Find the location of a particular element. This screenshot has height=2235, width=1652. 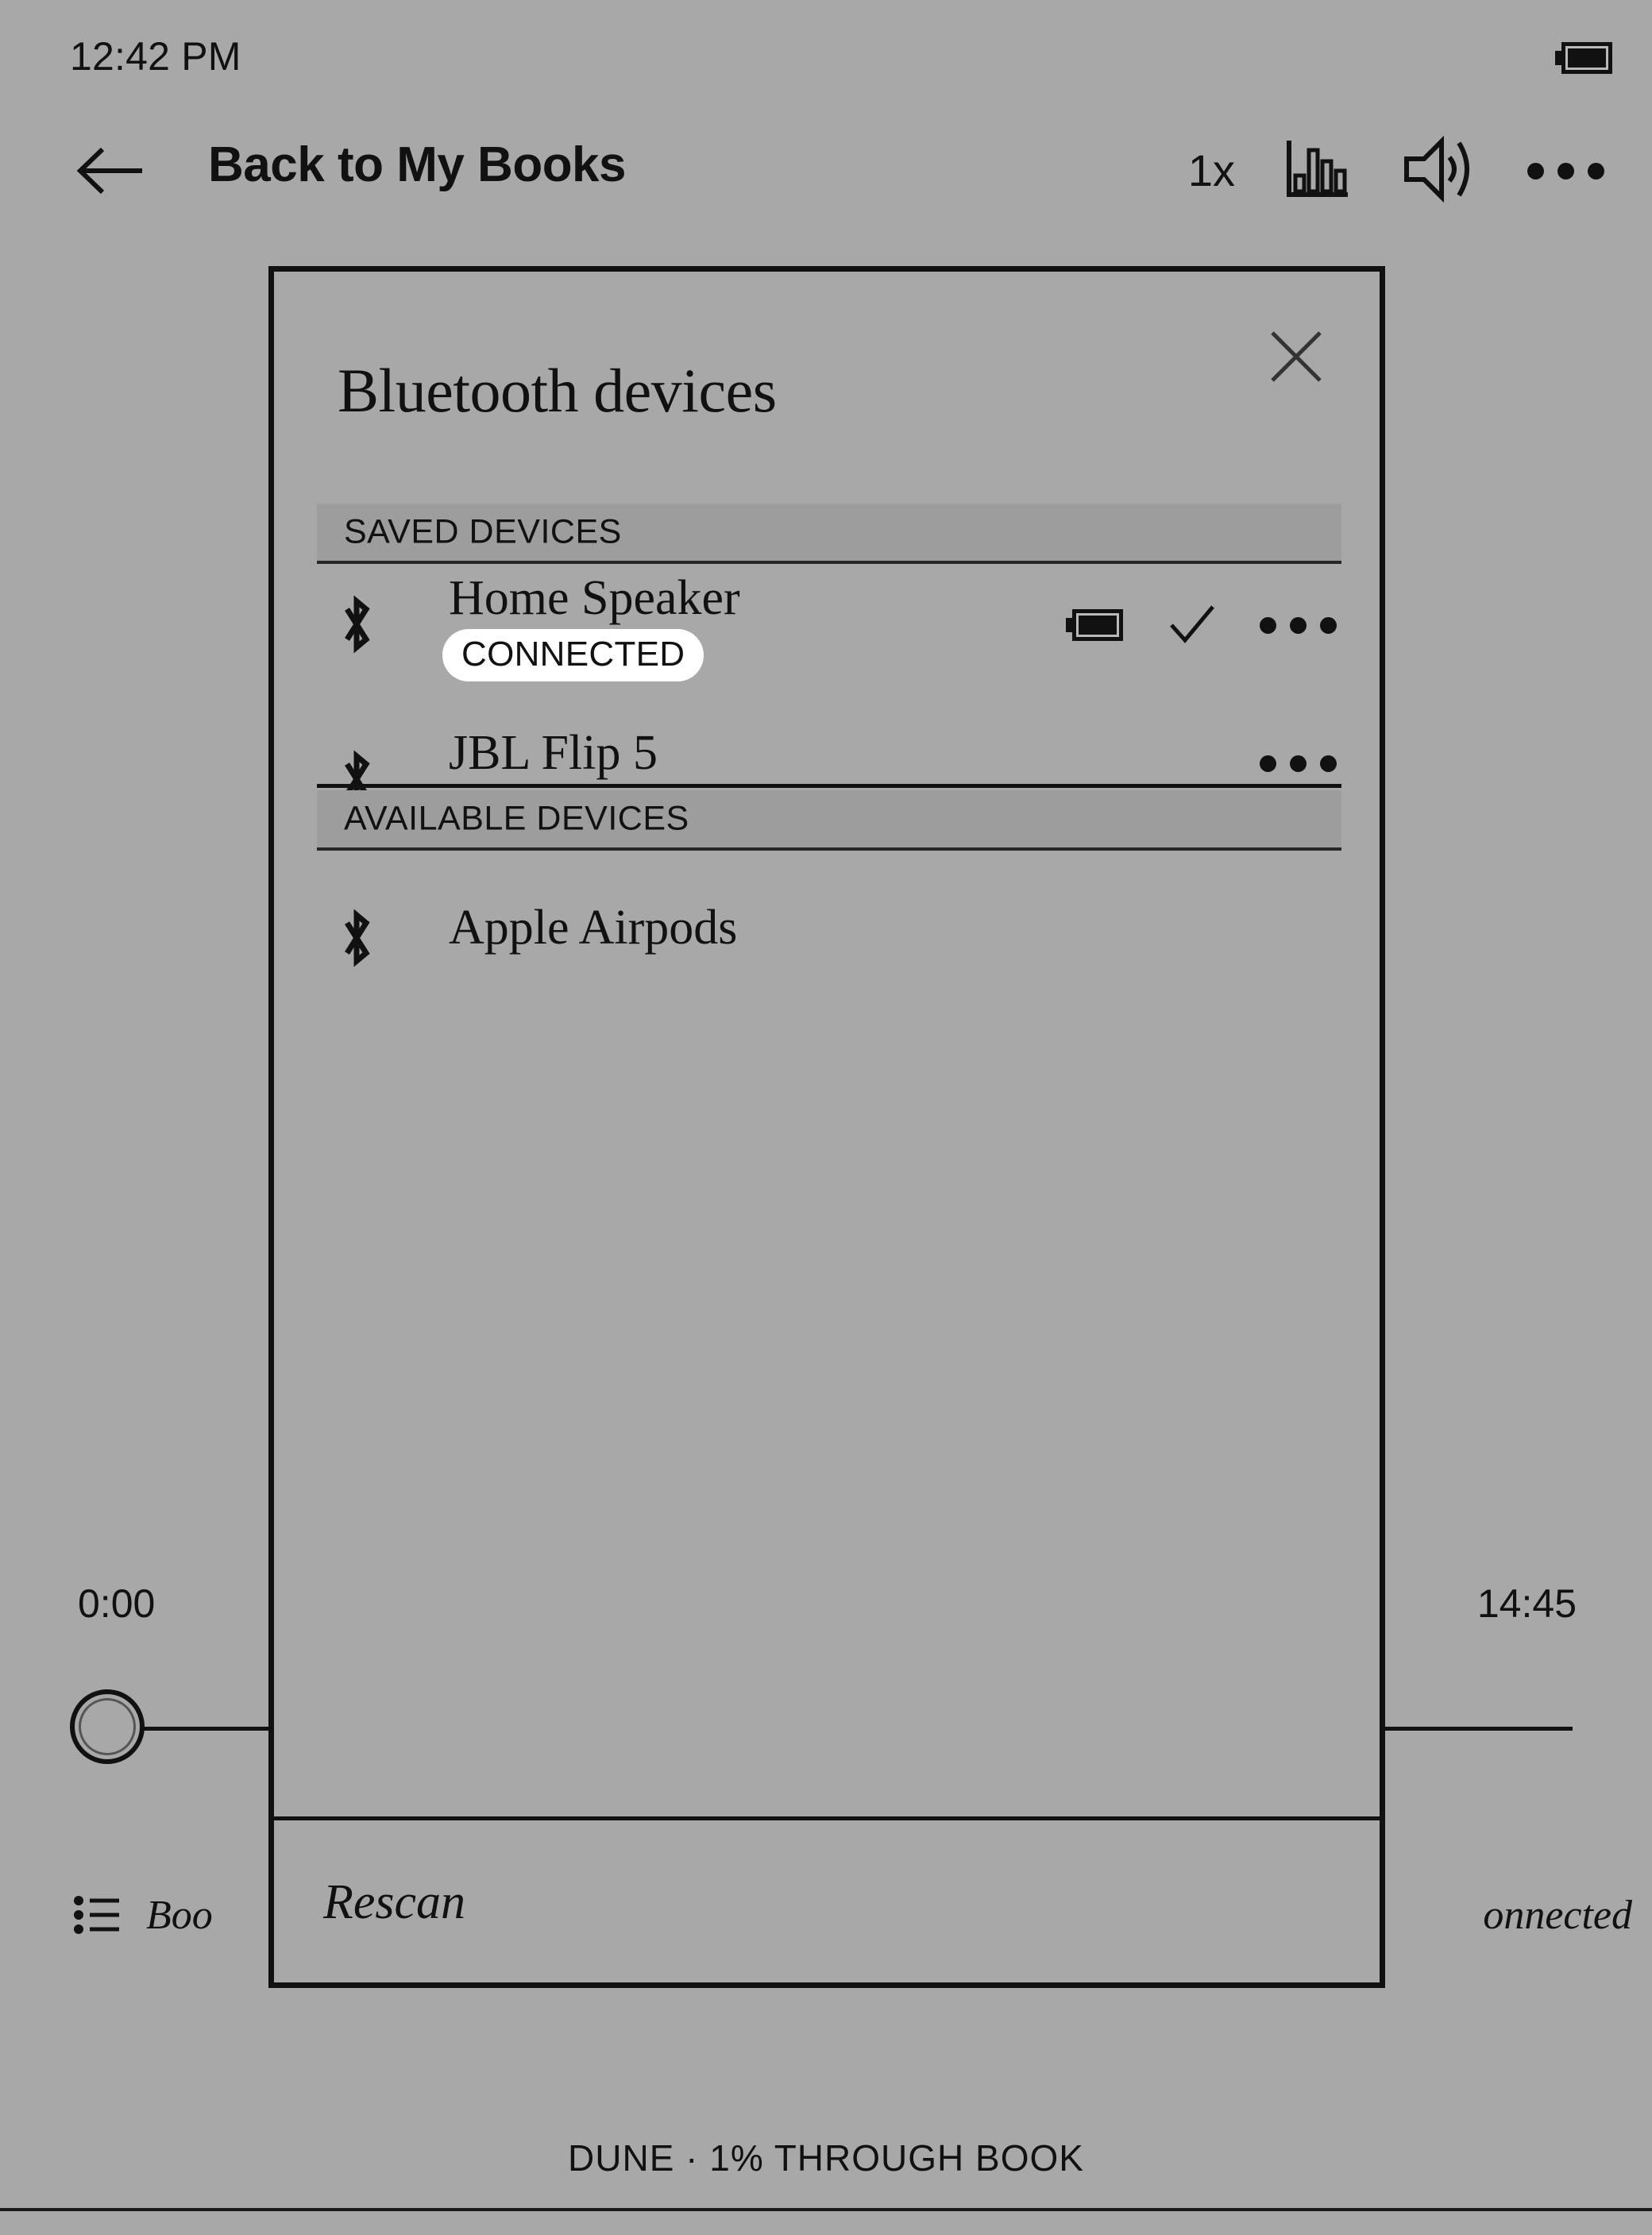

status-badge: CONNECTED is located at coordinates (573, 655).